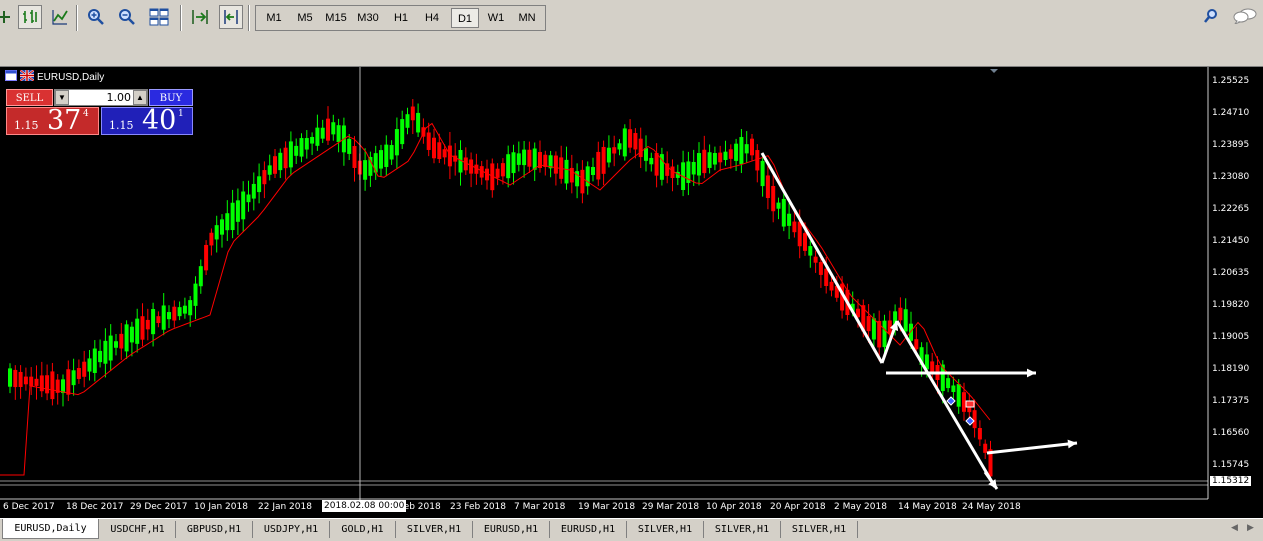  What do you see at coordinates (1032, 448) in the screenshot?
I see `projection-arrow-right` at bounding box center [1032, 448].